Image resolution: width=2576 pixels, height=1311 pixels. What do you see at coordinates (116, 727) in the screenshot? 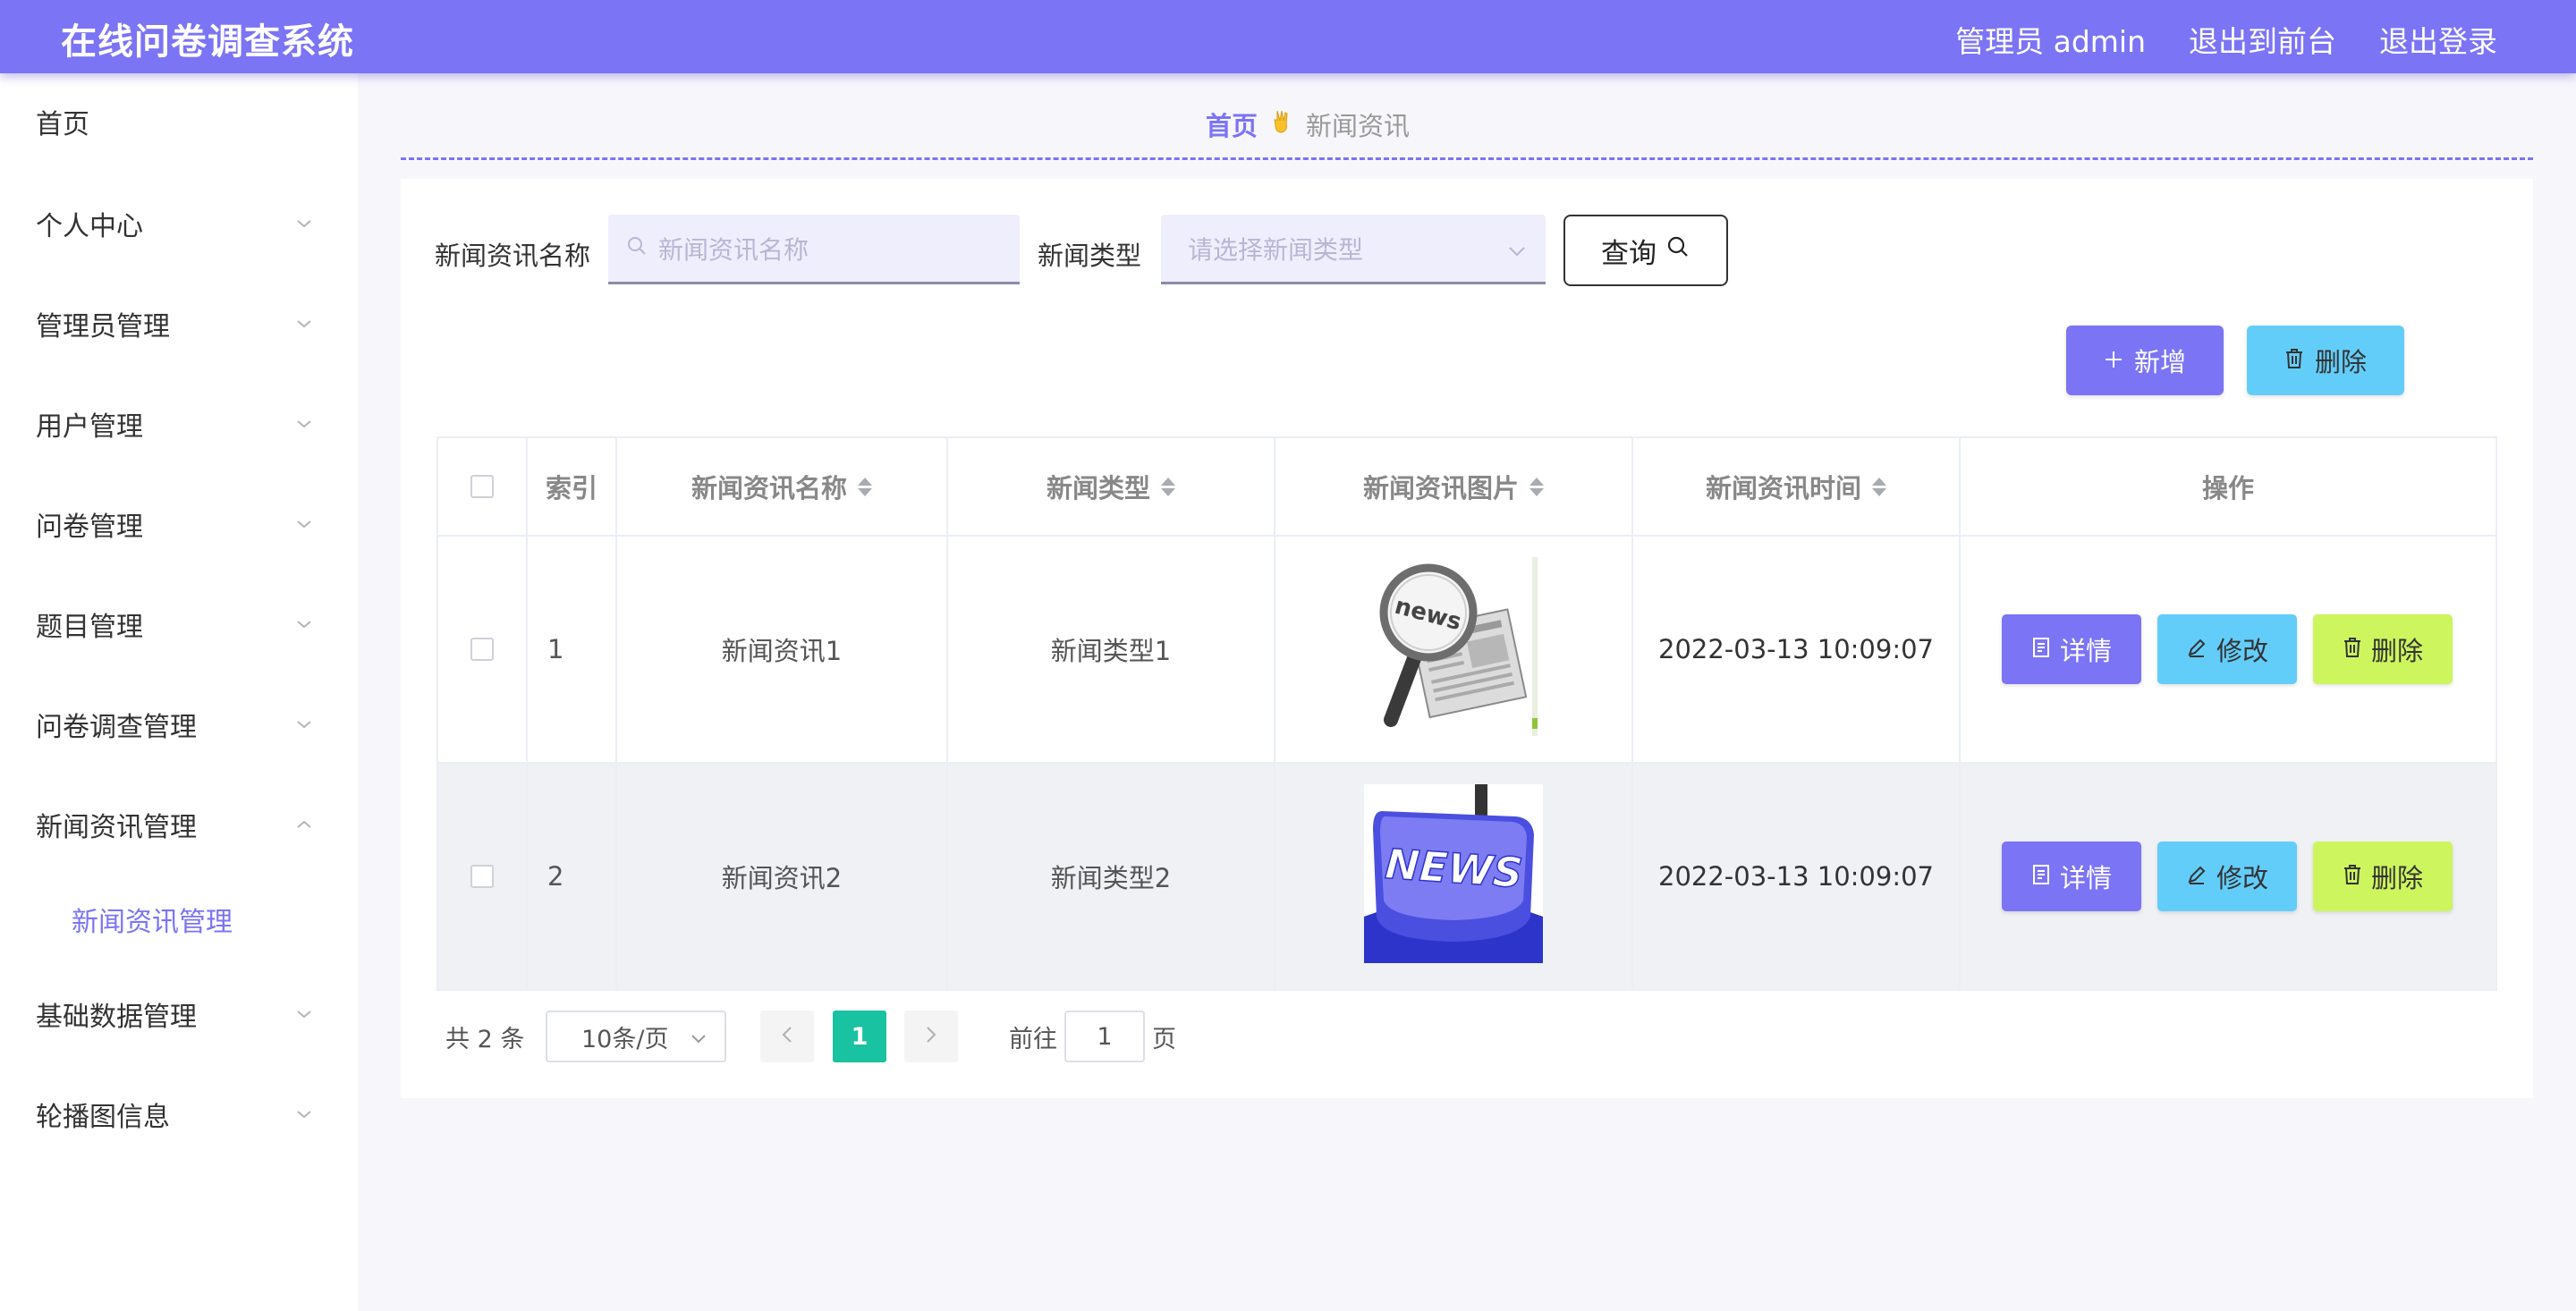
I see `sidebar-item-label: 问卷调查管理` at bounding box center [116, 727].